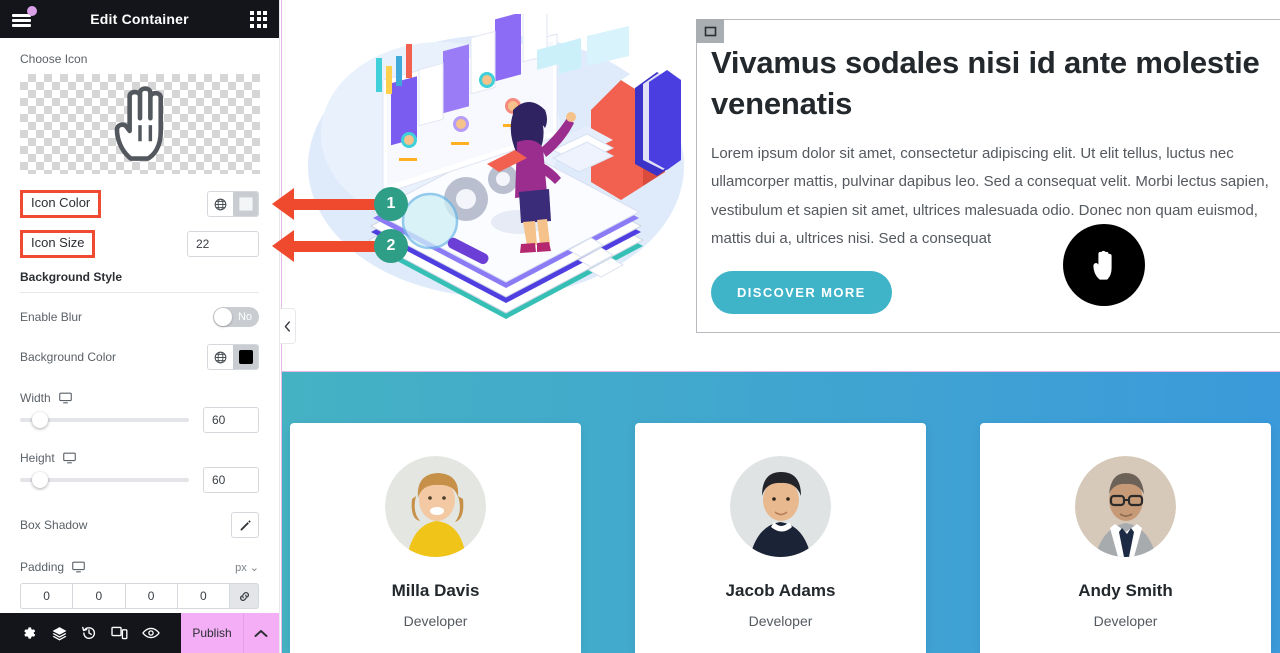  What do you see at coordinates (32, 11) in the screenshot?
I see `menu-notification-dot` at bounding box center [32, 11].